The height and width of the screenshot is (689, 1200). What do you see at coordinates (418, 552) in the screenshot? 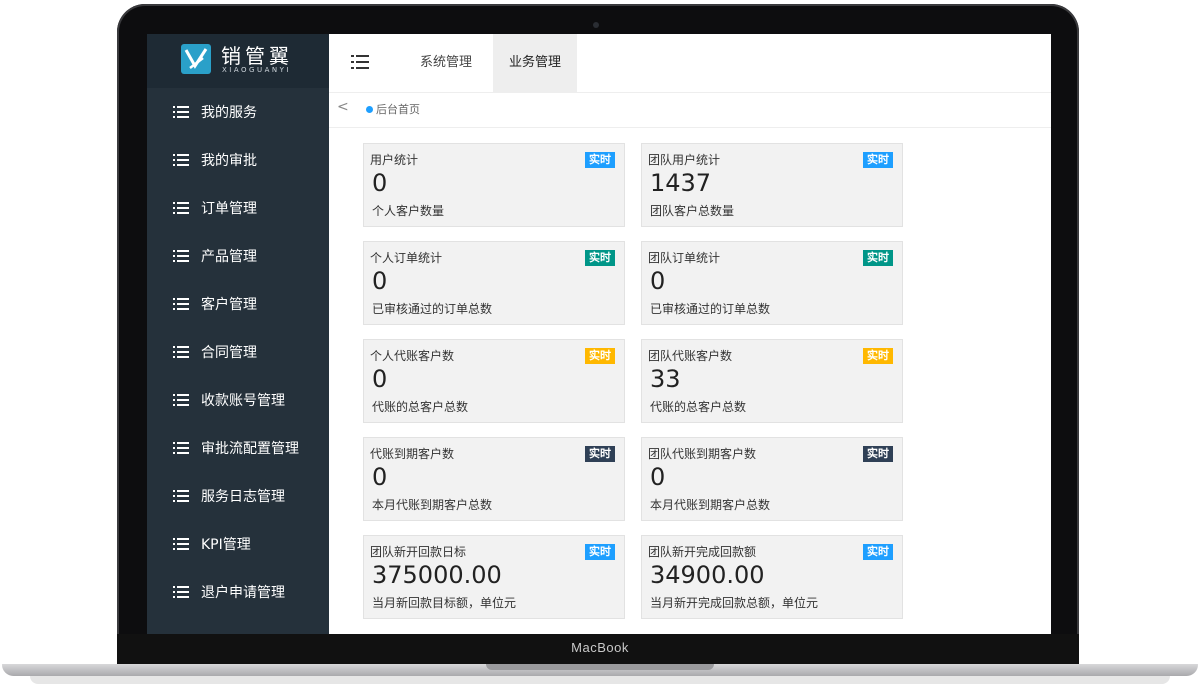
I see `stat-card-title: 团队新开回款日标` at bounding box center [418, 552].